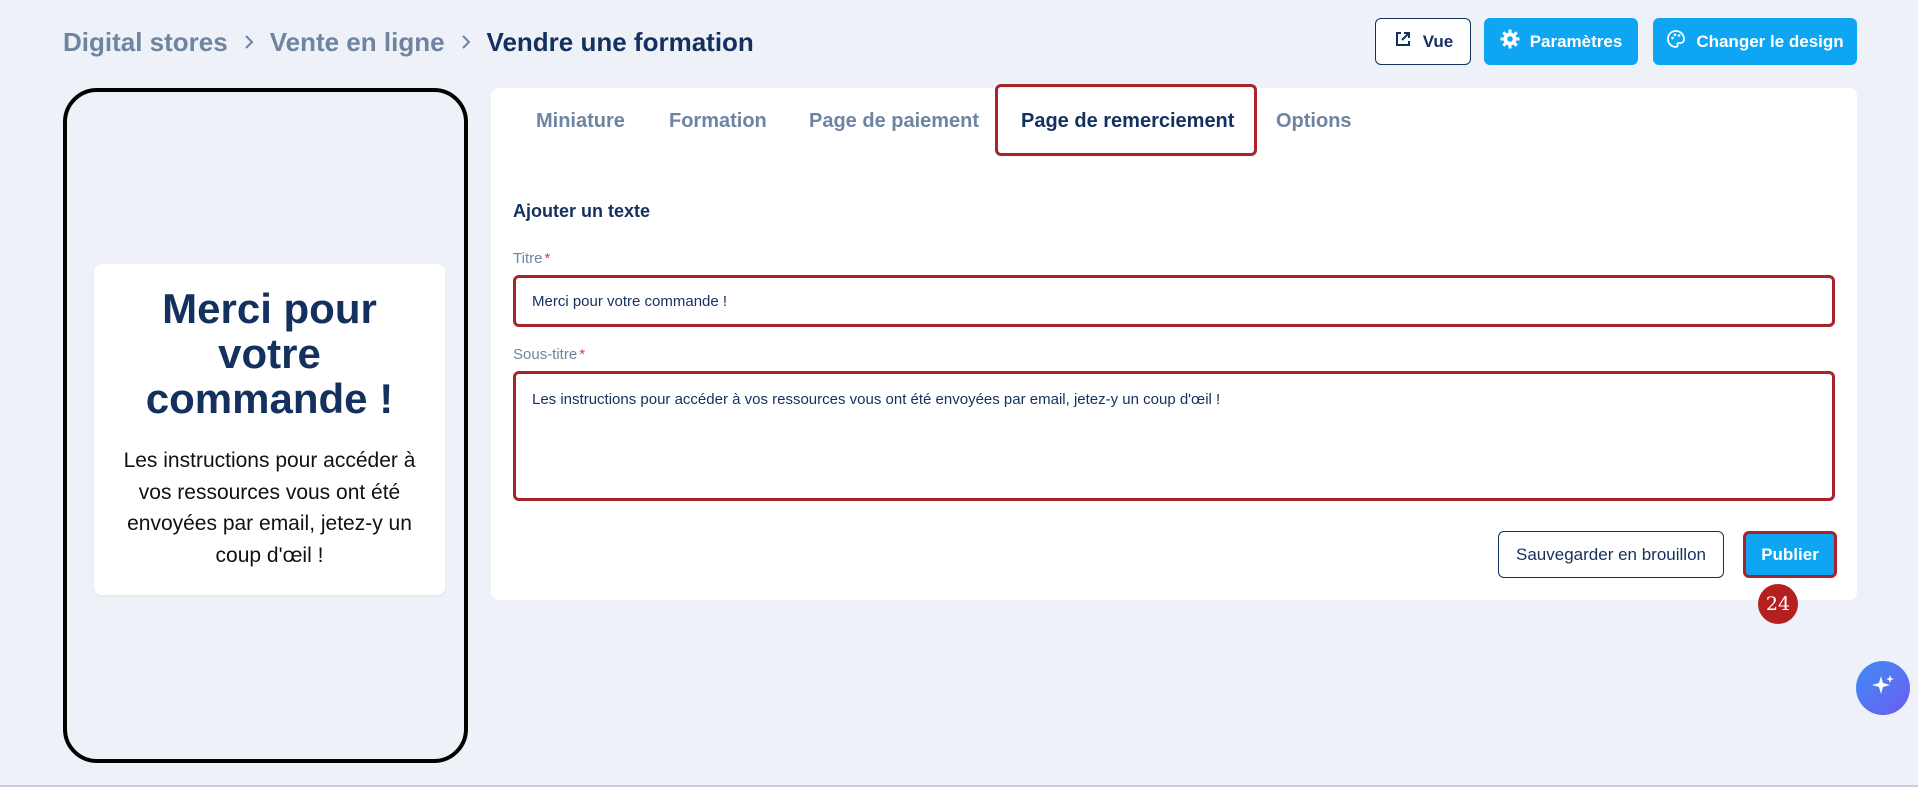 This screenshot has width=1918, height=787. I want to click on sparkle-icon, so click(1883, 688).